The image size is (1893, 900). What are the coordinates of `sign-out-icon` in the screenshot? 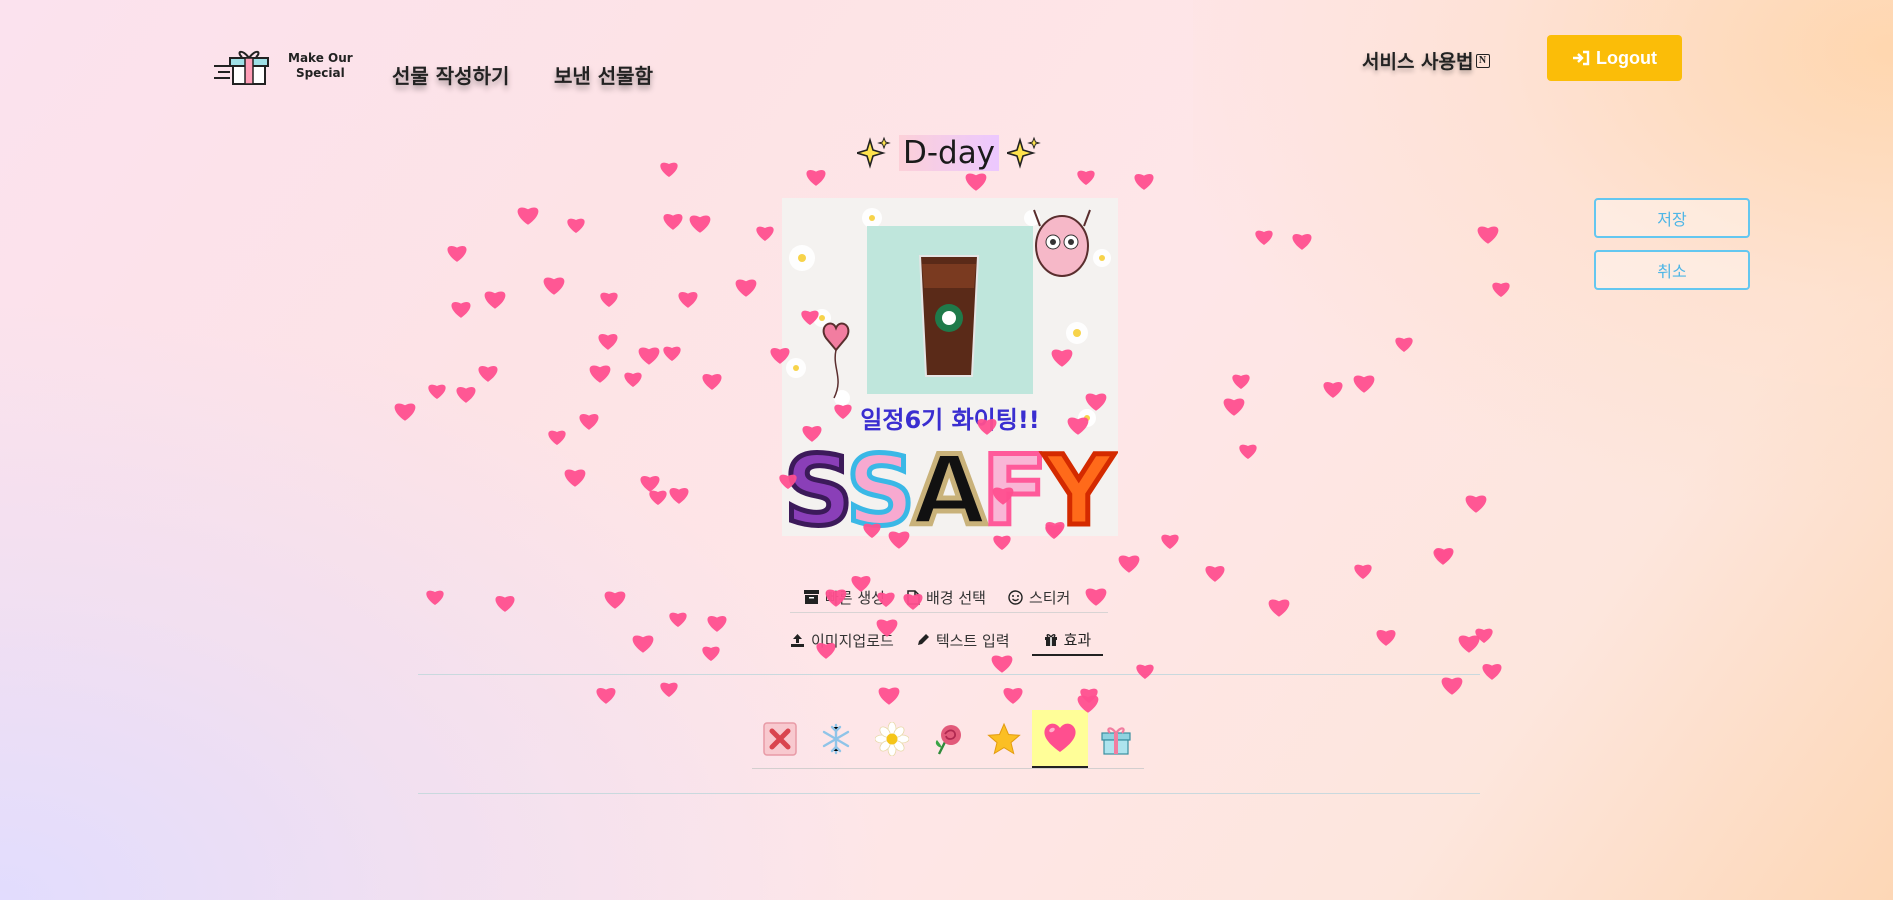 It's located at (1581, 58).